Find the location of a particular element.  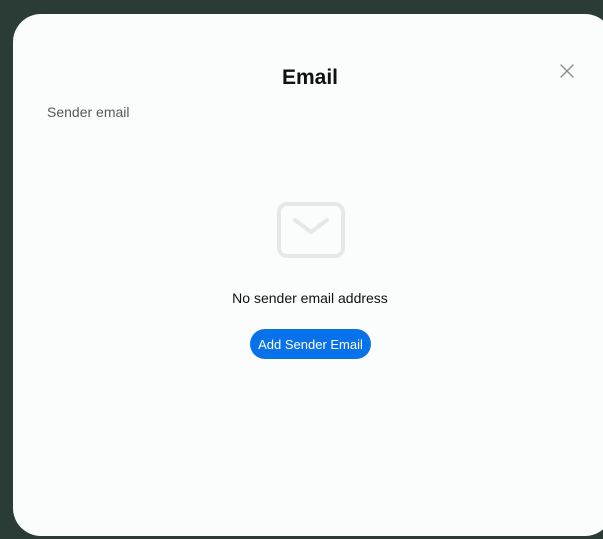

close-button is located at coordinates (567, 71).